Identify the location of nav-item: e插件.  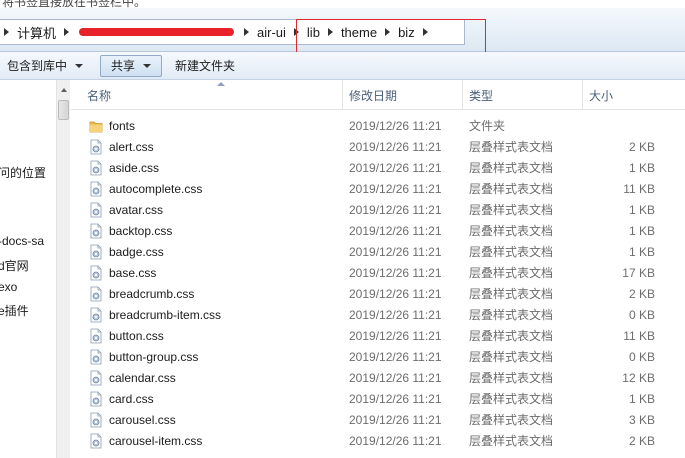
(14, 310).